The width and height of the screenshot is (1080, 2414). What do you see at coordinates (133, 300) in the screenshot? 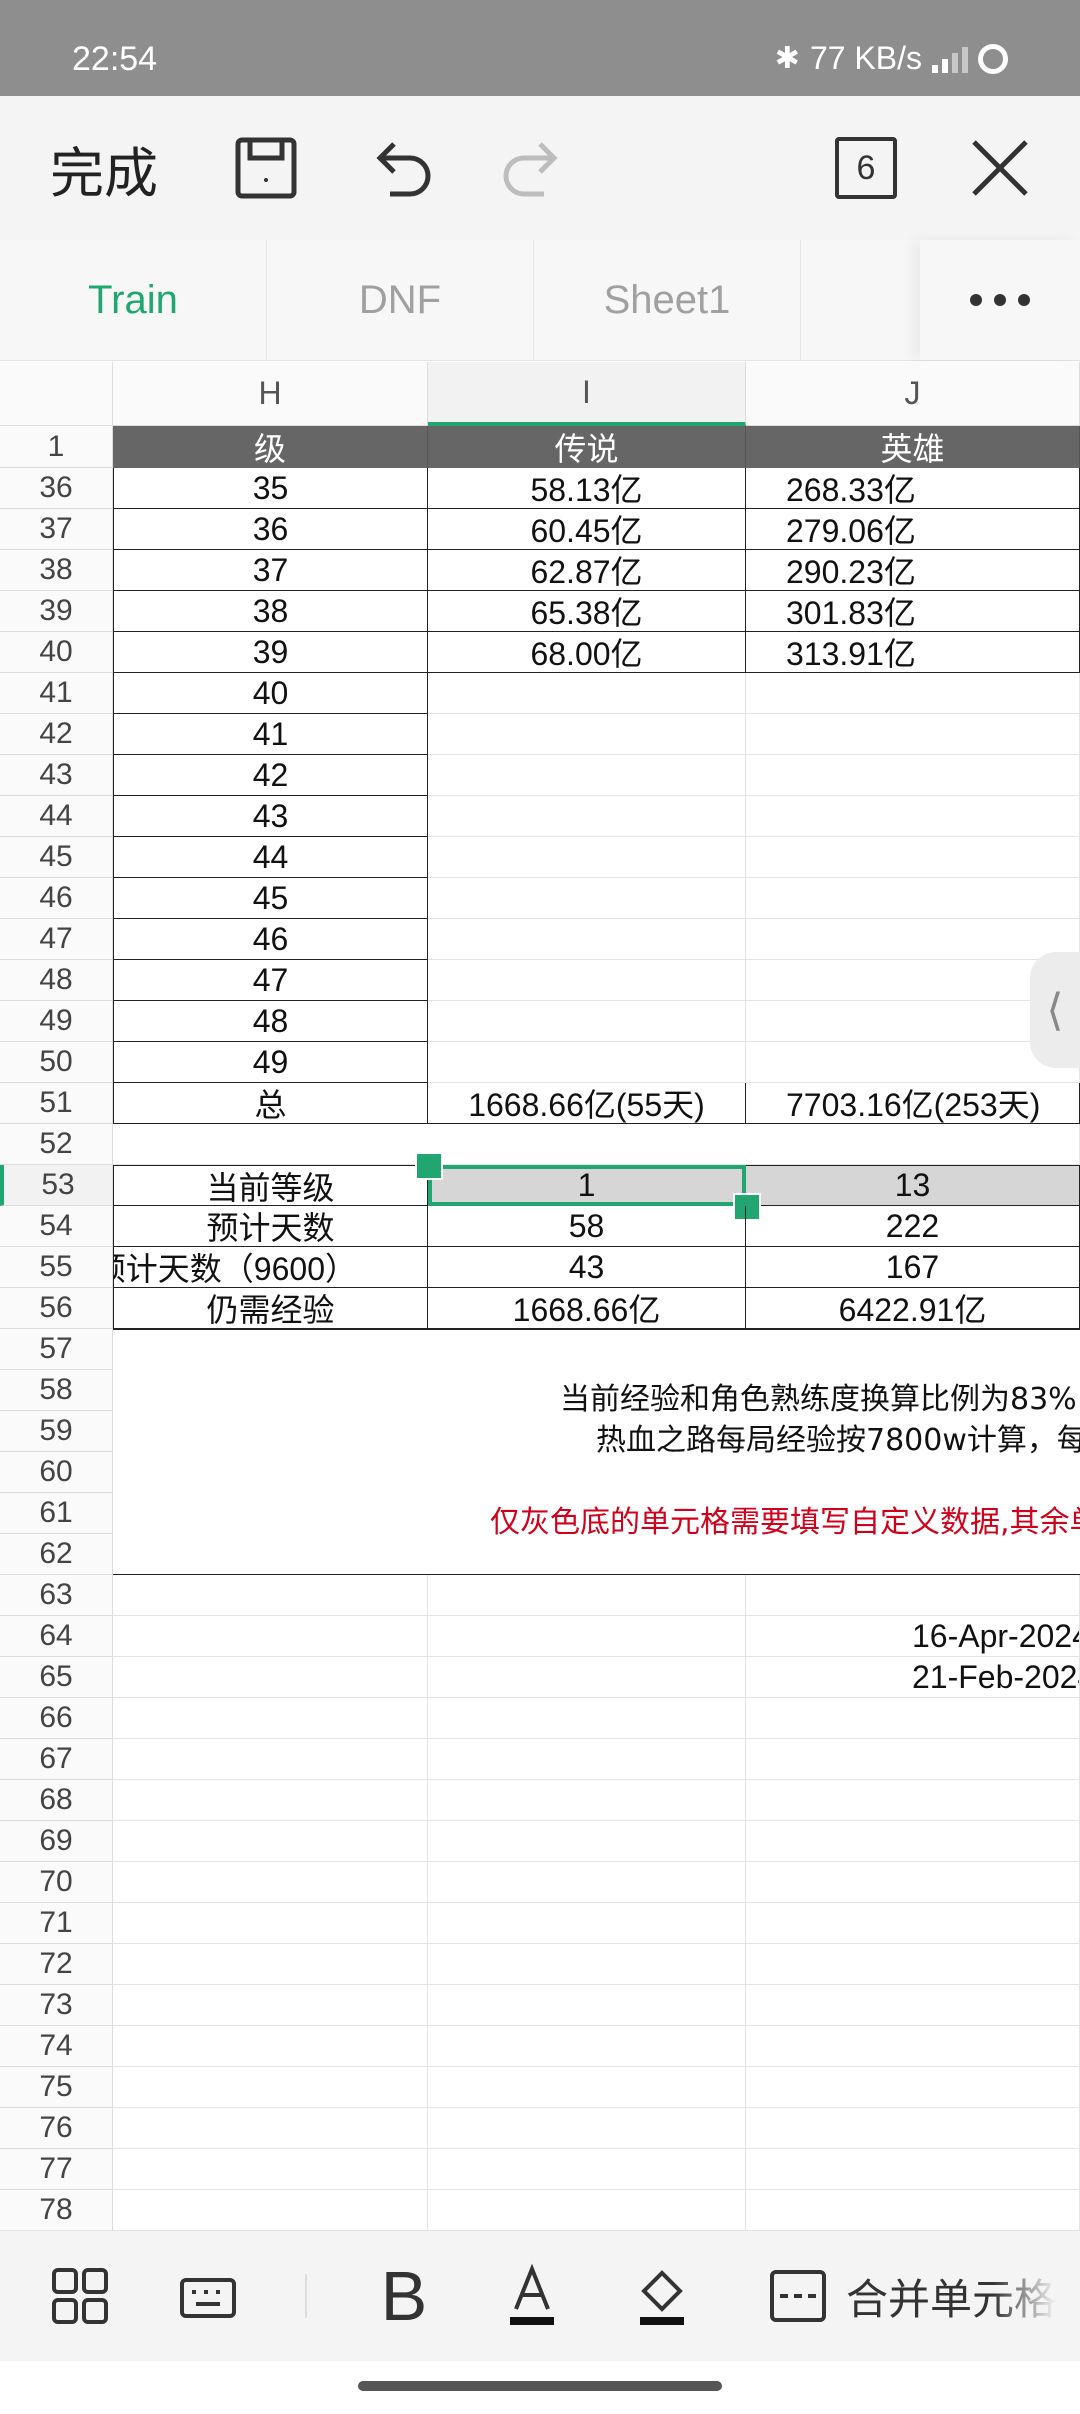
I see `tab-train: Train` at bounding box center [133, 300].